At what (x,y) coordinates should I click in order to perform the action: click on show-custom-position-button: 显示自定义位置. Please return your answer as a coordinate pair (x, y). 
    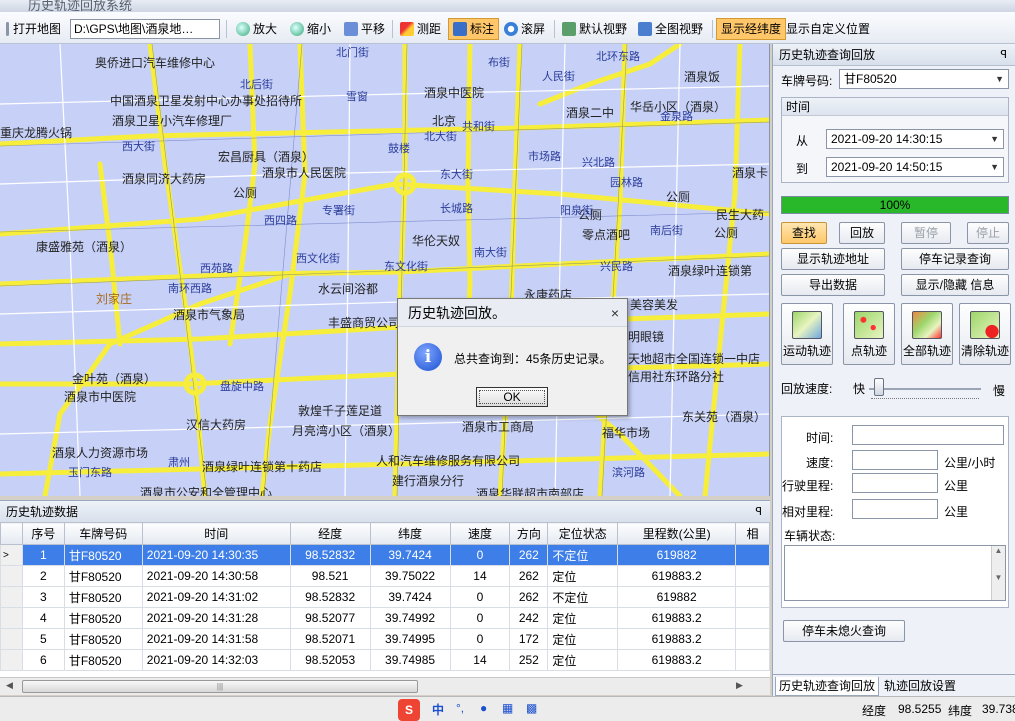
    Looking at the image, I should click on (828, 29).